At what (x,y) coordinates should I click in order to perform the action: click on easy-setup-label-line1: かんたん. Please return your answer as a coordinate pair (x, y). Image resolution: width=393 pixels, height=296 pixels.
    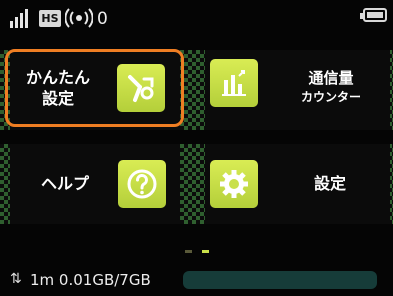
    Looking at the image, I should click on (57, 77).